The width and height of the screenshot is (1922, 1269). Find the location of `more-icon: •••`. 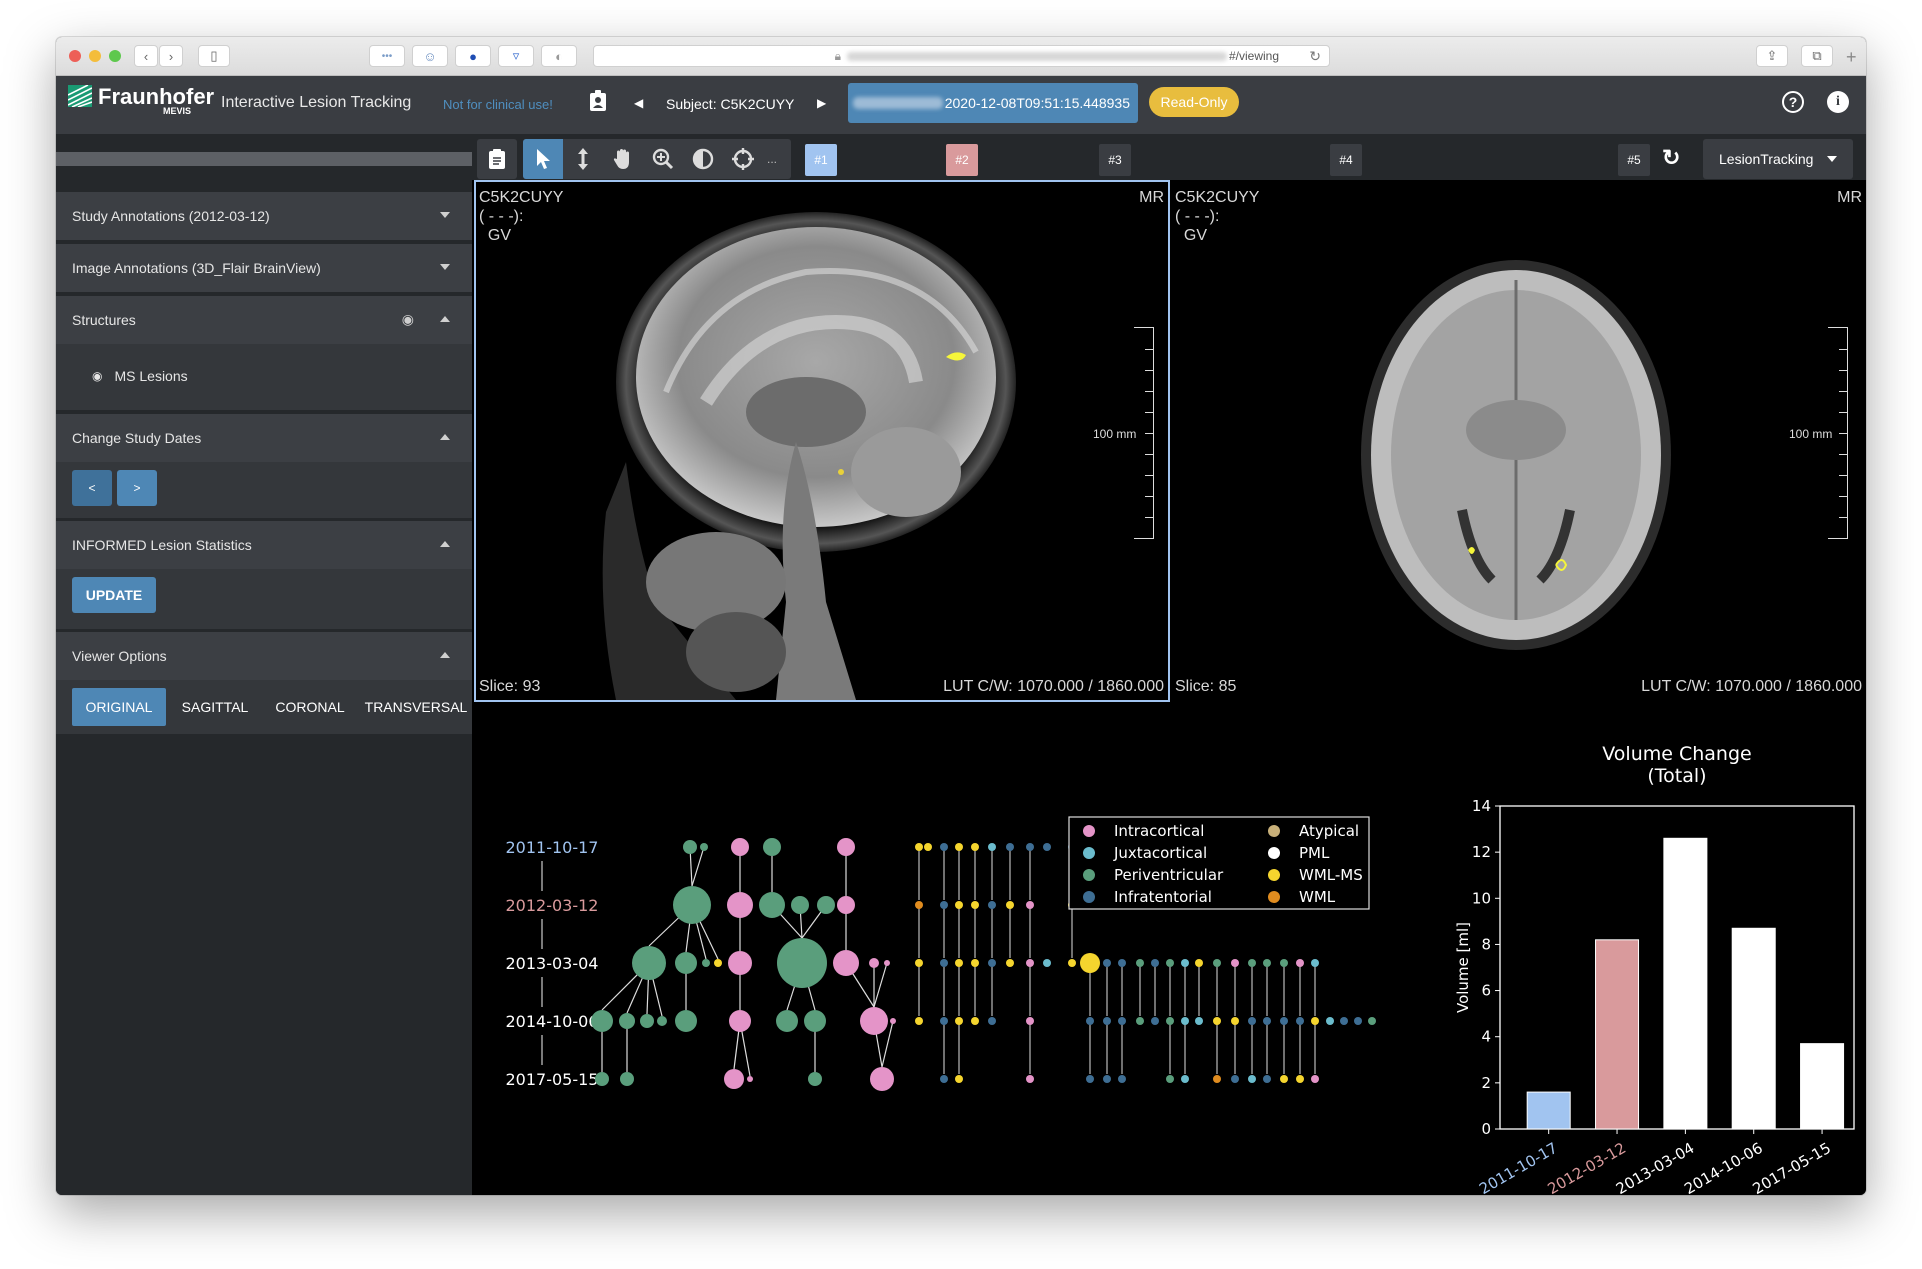

more-icon: ••• is located at coordinates (387, 56).